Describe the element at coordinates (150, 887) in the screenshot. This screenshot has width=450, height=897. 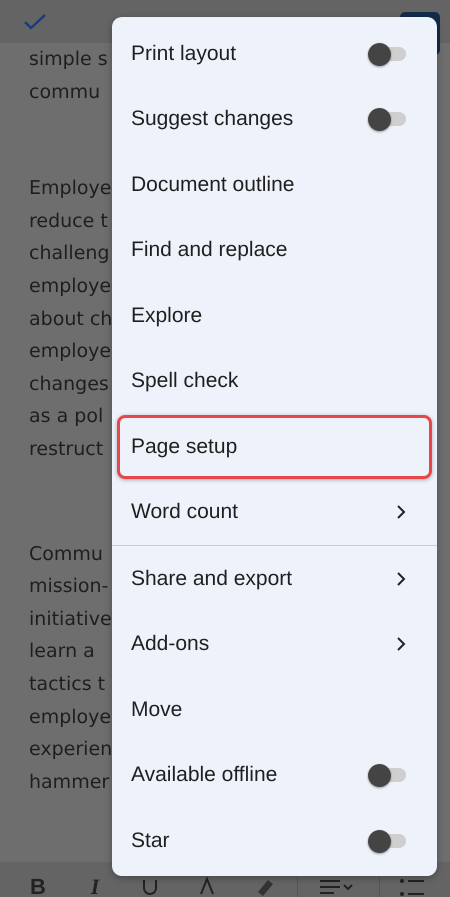
I see `underline-icon` at that location.